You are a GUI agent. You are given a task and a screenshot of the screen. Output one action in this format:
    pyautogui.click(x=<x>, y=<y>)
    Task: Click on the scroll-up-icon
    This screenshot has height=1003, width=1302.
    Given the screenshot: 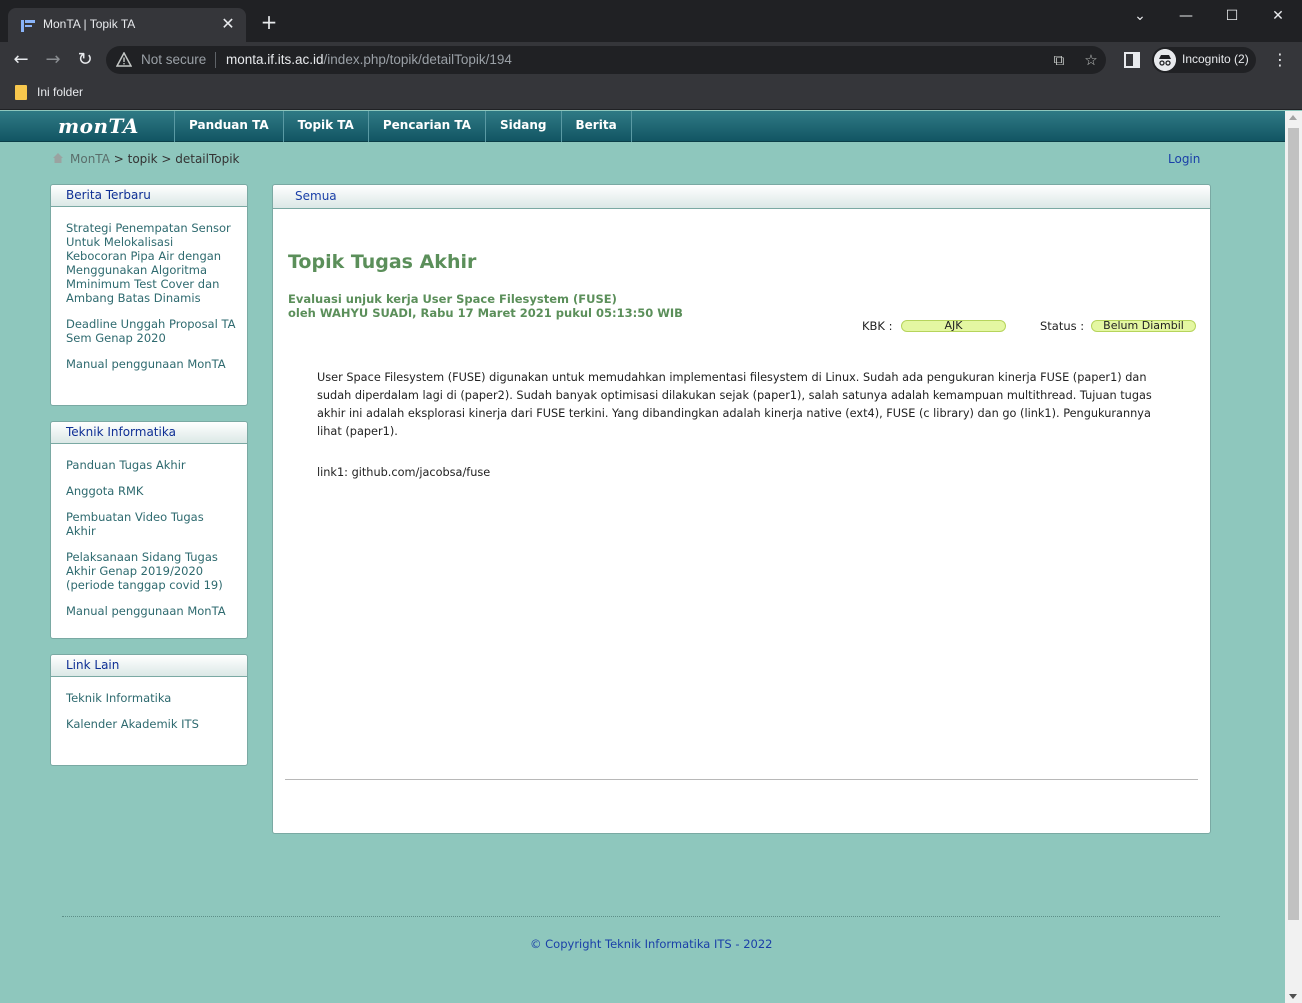 What is the action you would take?
    pyautogui.click(x=1293, y=117)
    